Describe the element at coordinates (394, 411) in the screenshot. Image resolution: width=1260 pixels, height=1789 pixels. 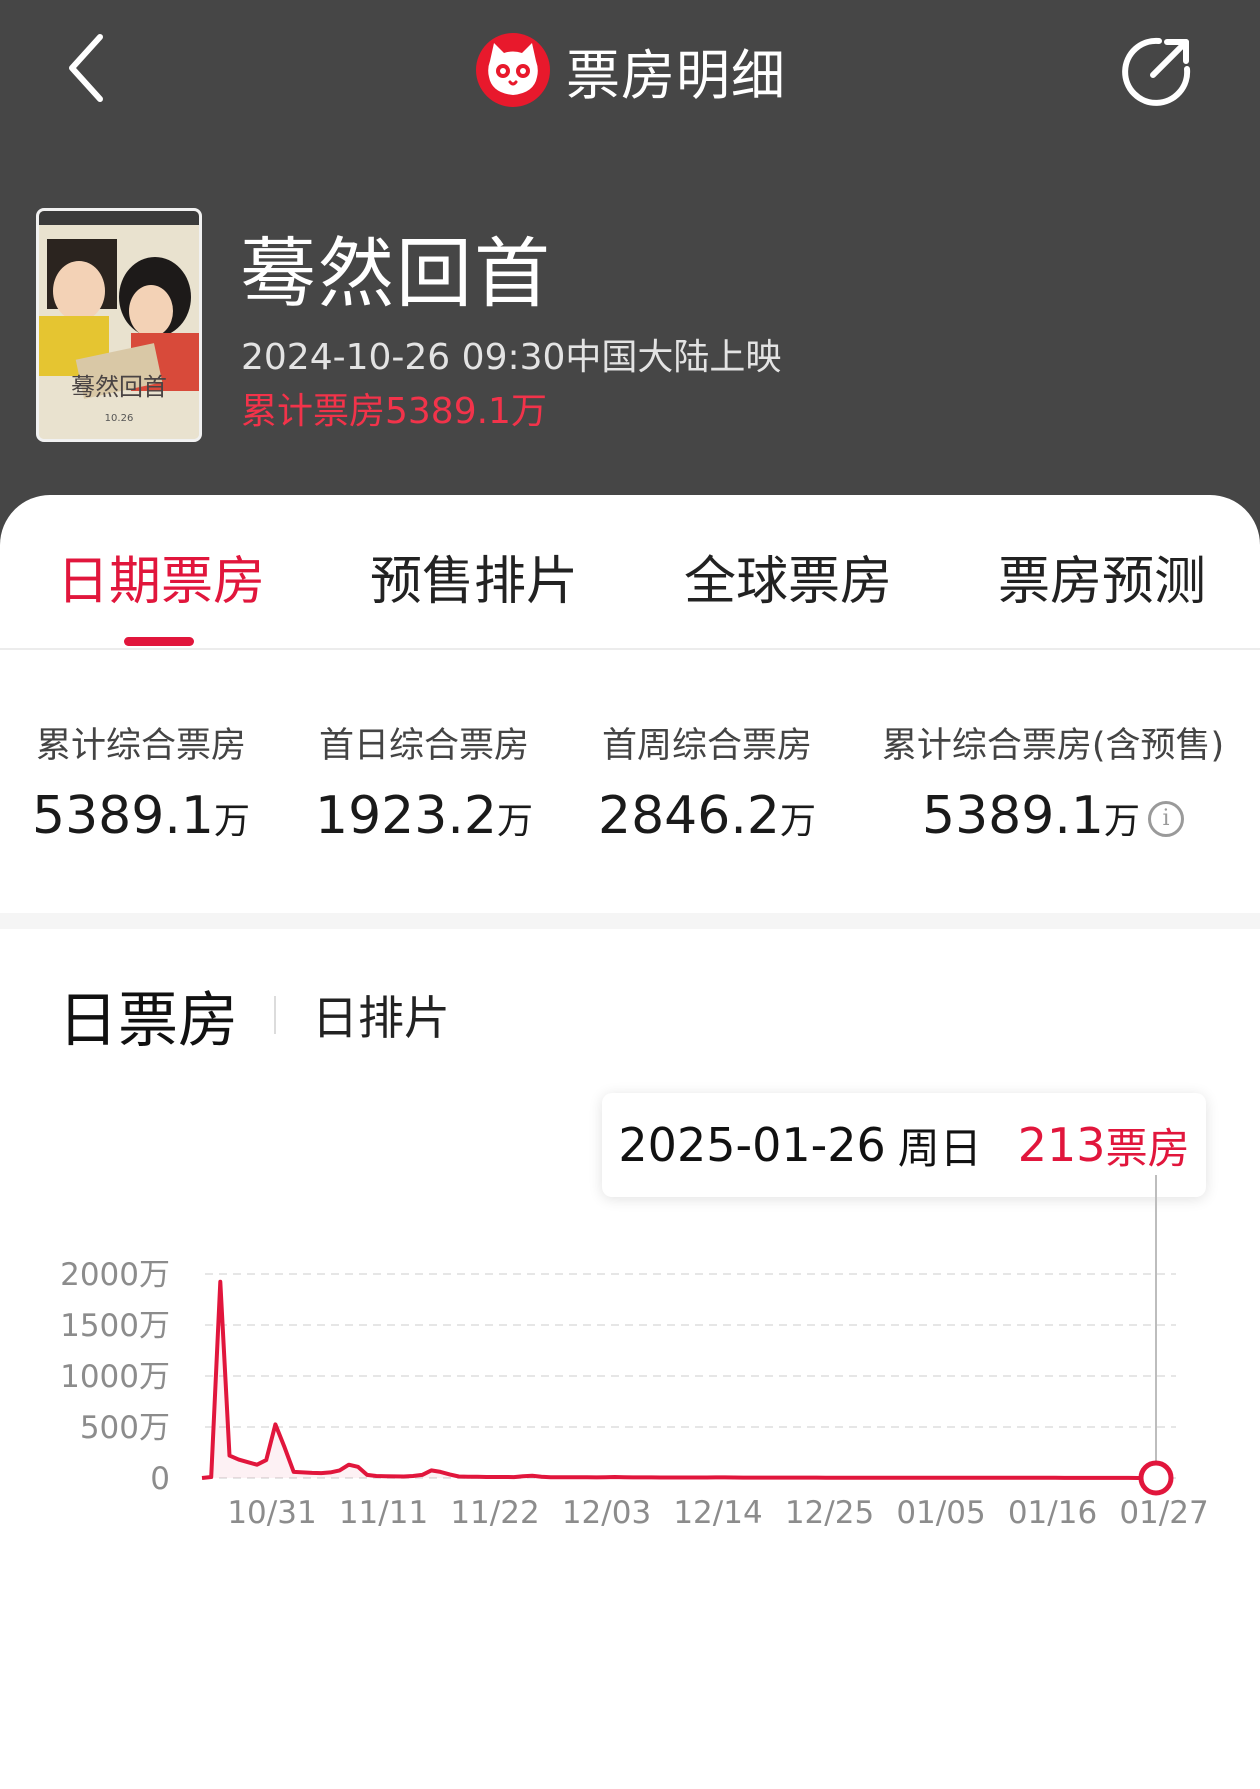
I see `total-box-office: 累计票房5389.1万` at that location.